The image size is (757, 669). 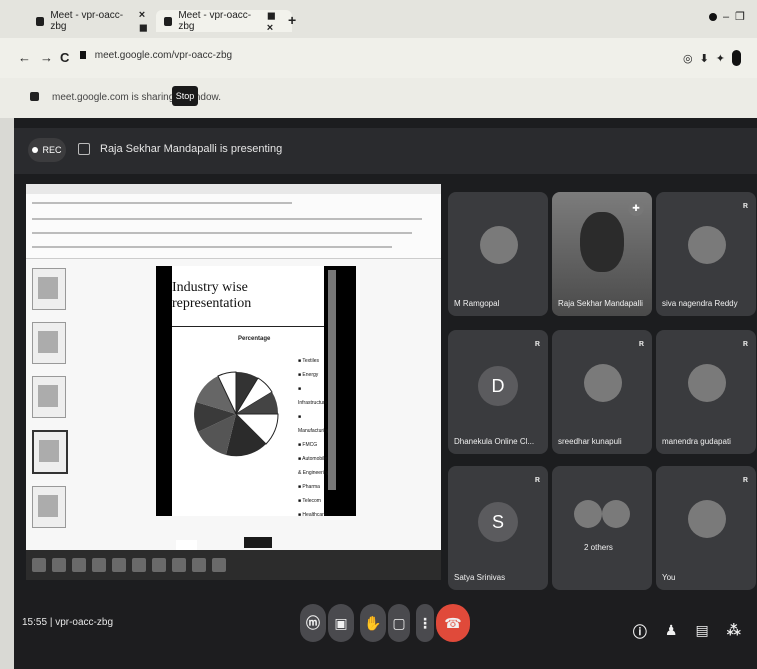 I want to click on legend-item: Manufacturing, so click(x=314, y=424).